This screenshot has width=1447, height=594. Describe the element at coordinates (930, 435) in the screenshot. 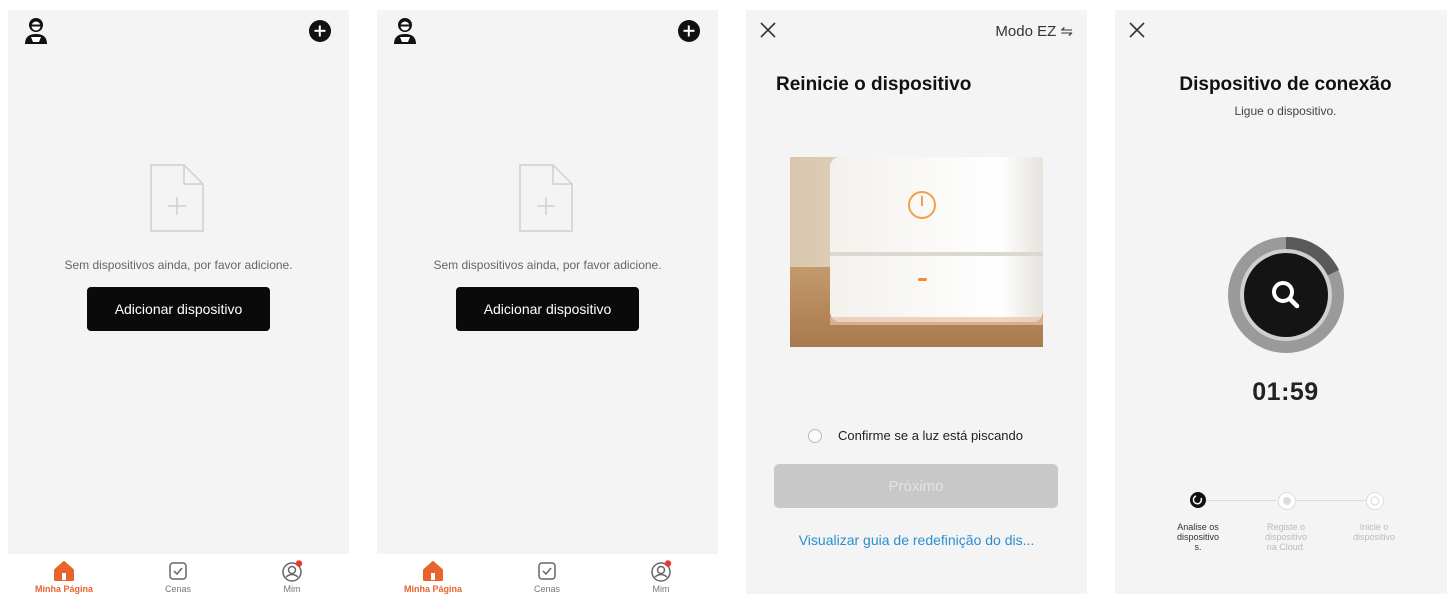

I see `confirm-label: Confirme se a luz está piscando` at that location.